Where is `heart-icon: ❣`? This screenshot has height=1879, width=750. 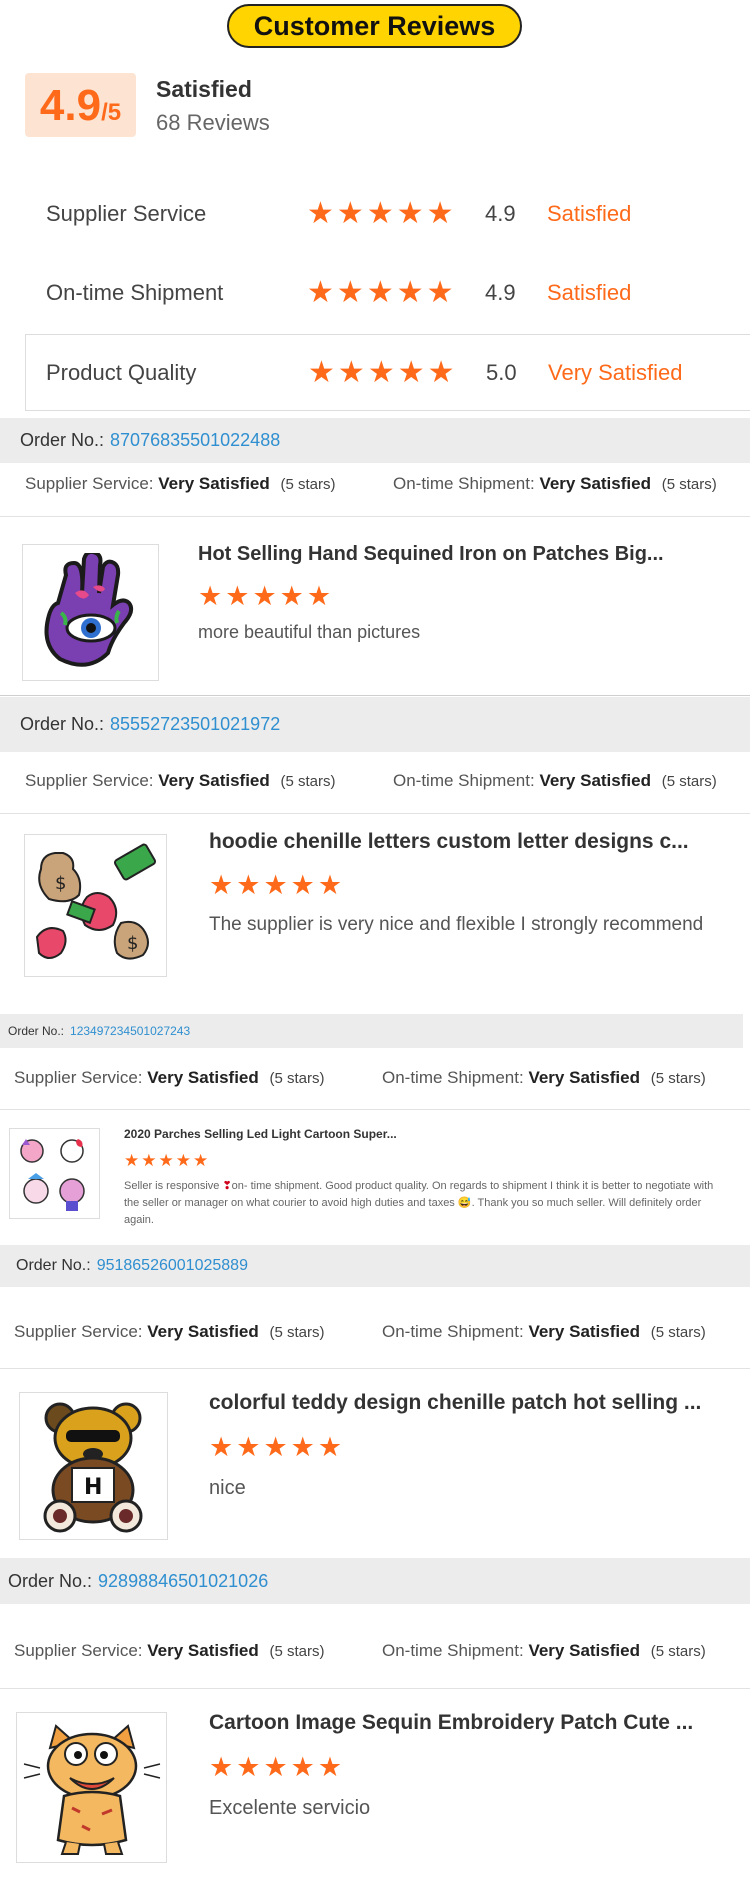
heart-icon: ❣ is located at coordinates (227, 1186).